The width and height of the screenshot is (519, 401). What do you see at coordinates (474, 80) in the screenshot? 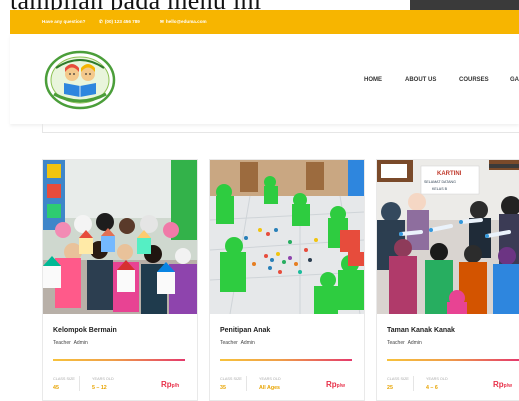
I see `nav-courses: COURSES` at bounding box center [474, 80].